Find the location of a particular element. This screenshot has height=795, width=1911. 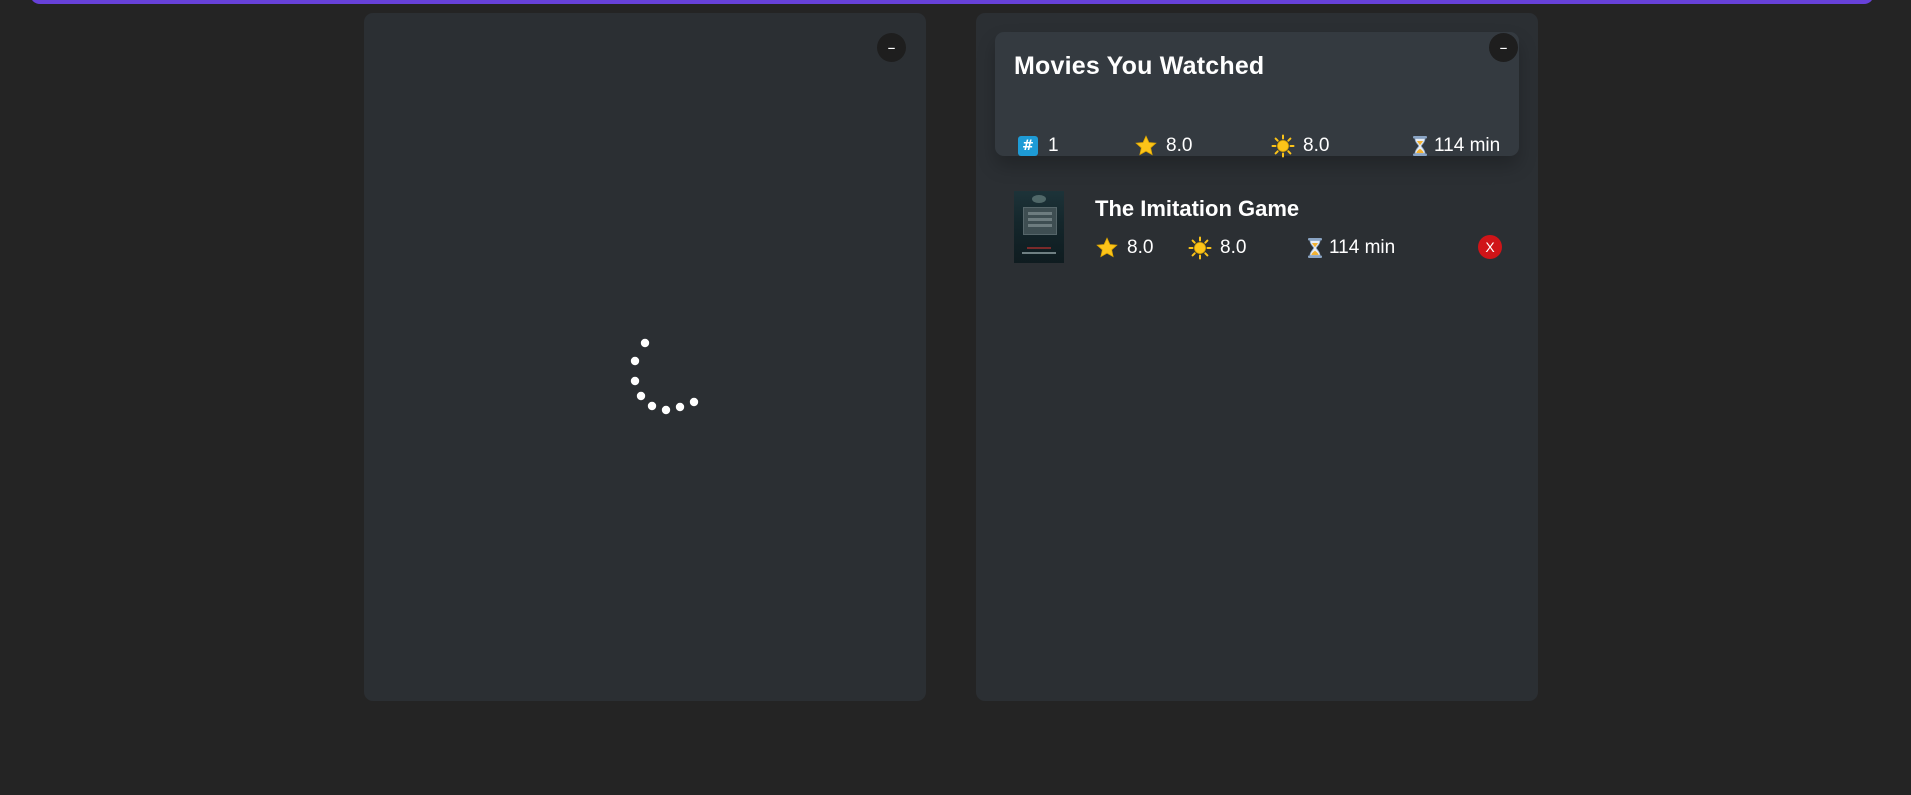

loading-spinner-icon is located at coordinates (646, 370).